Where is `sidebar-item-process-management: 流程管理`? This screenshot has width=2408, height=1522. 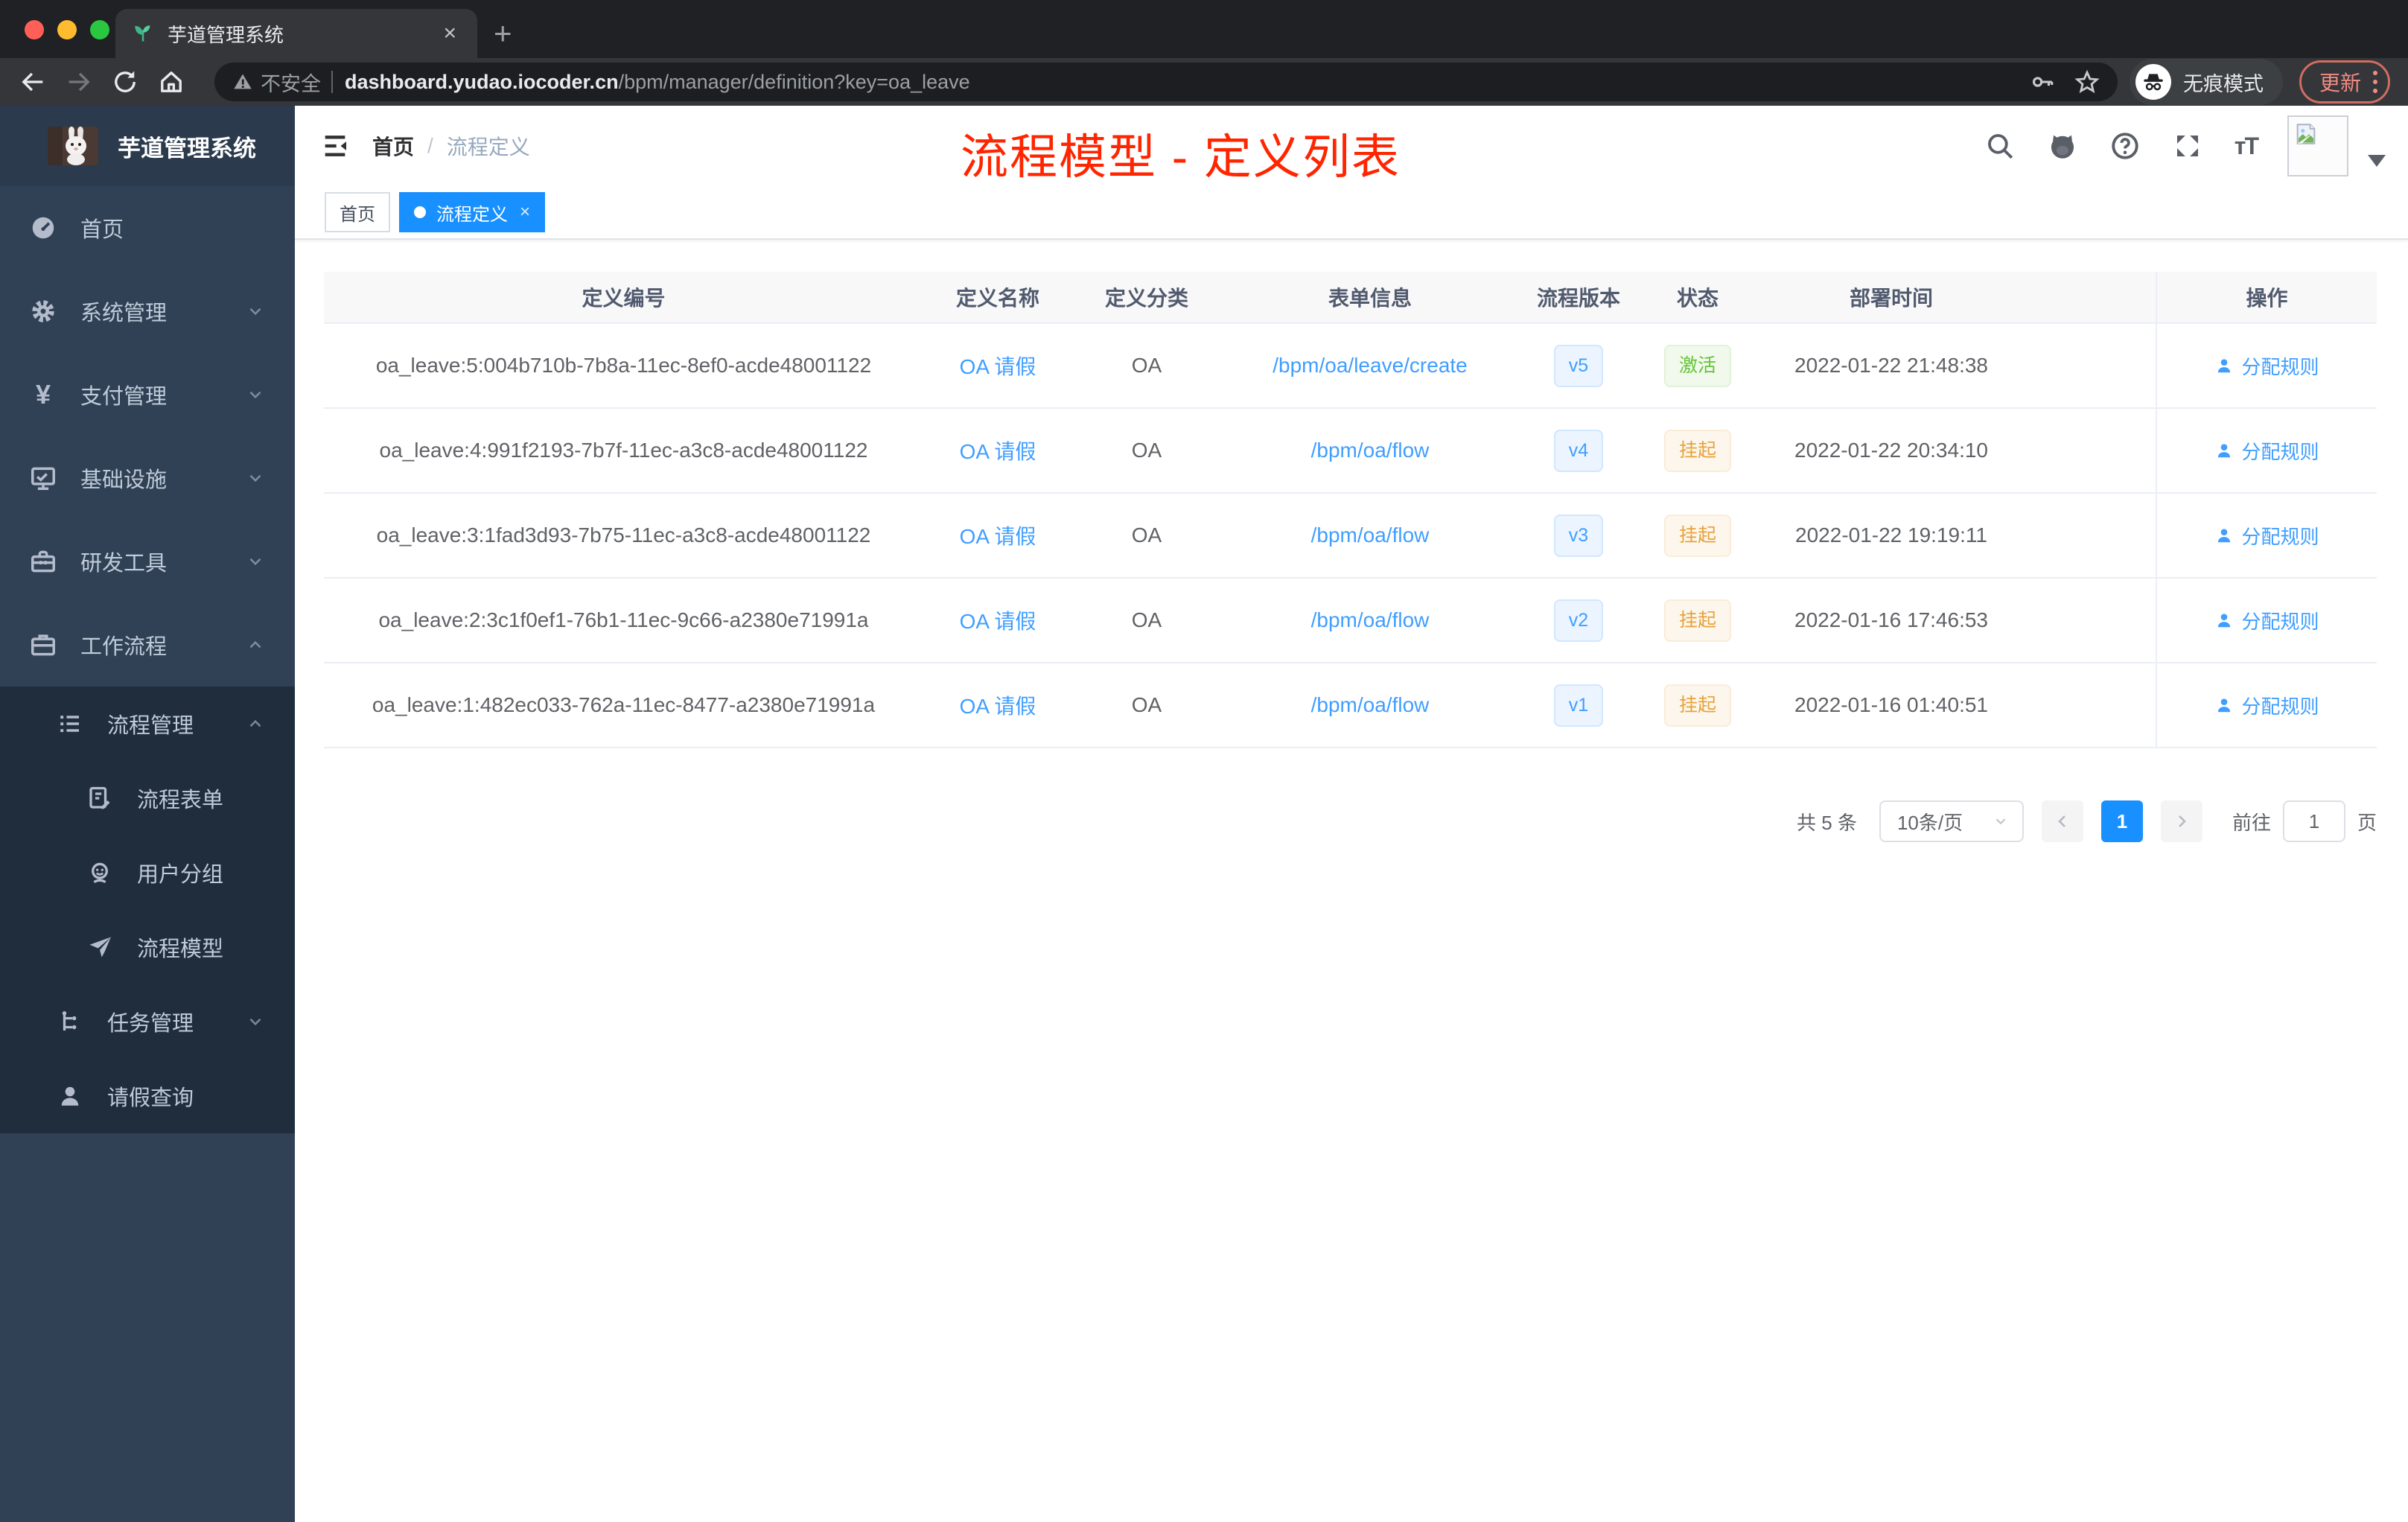
sidebar-item-process-management: 流程管理 is located at coordinates (147, 724).